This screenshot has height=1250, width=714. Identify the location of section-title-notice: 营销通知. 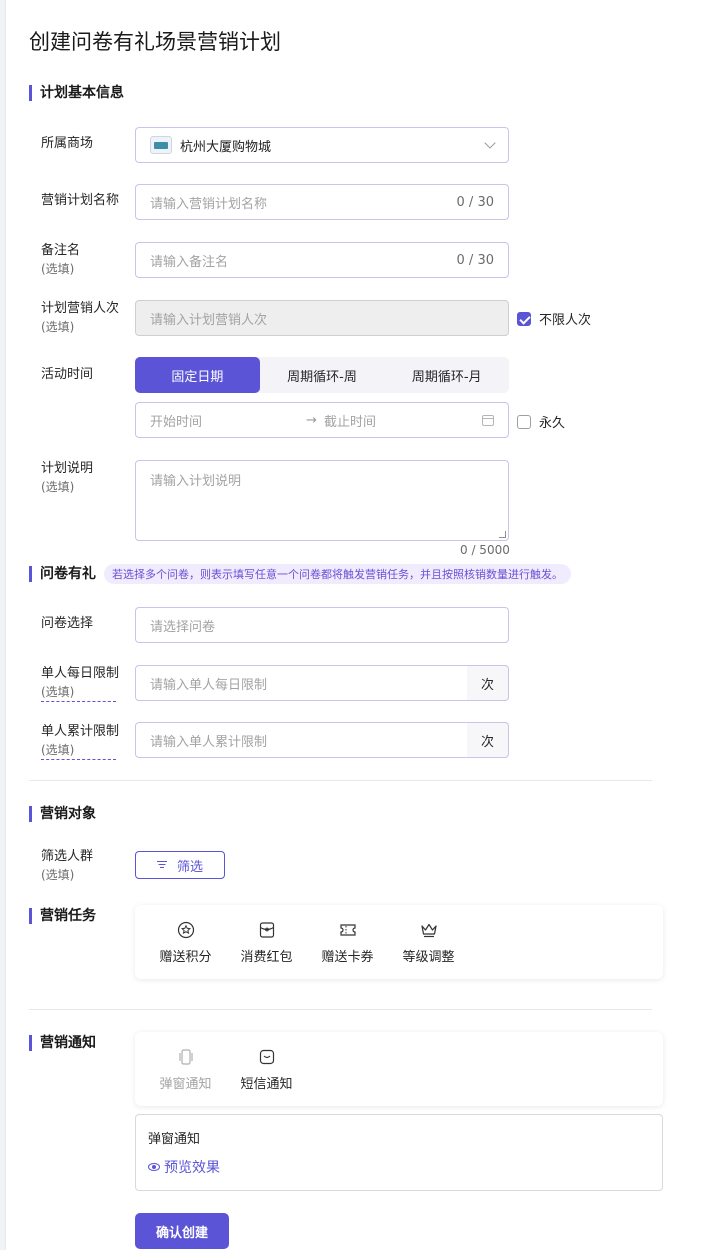
(62, 1043).